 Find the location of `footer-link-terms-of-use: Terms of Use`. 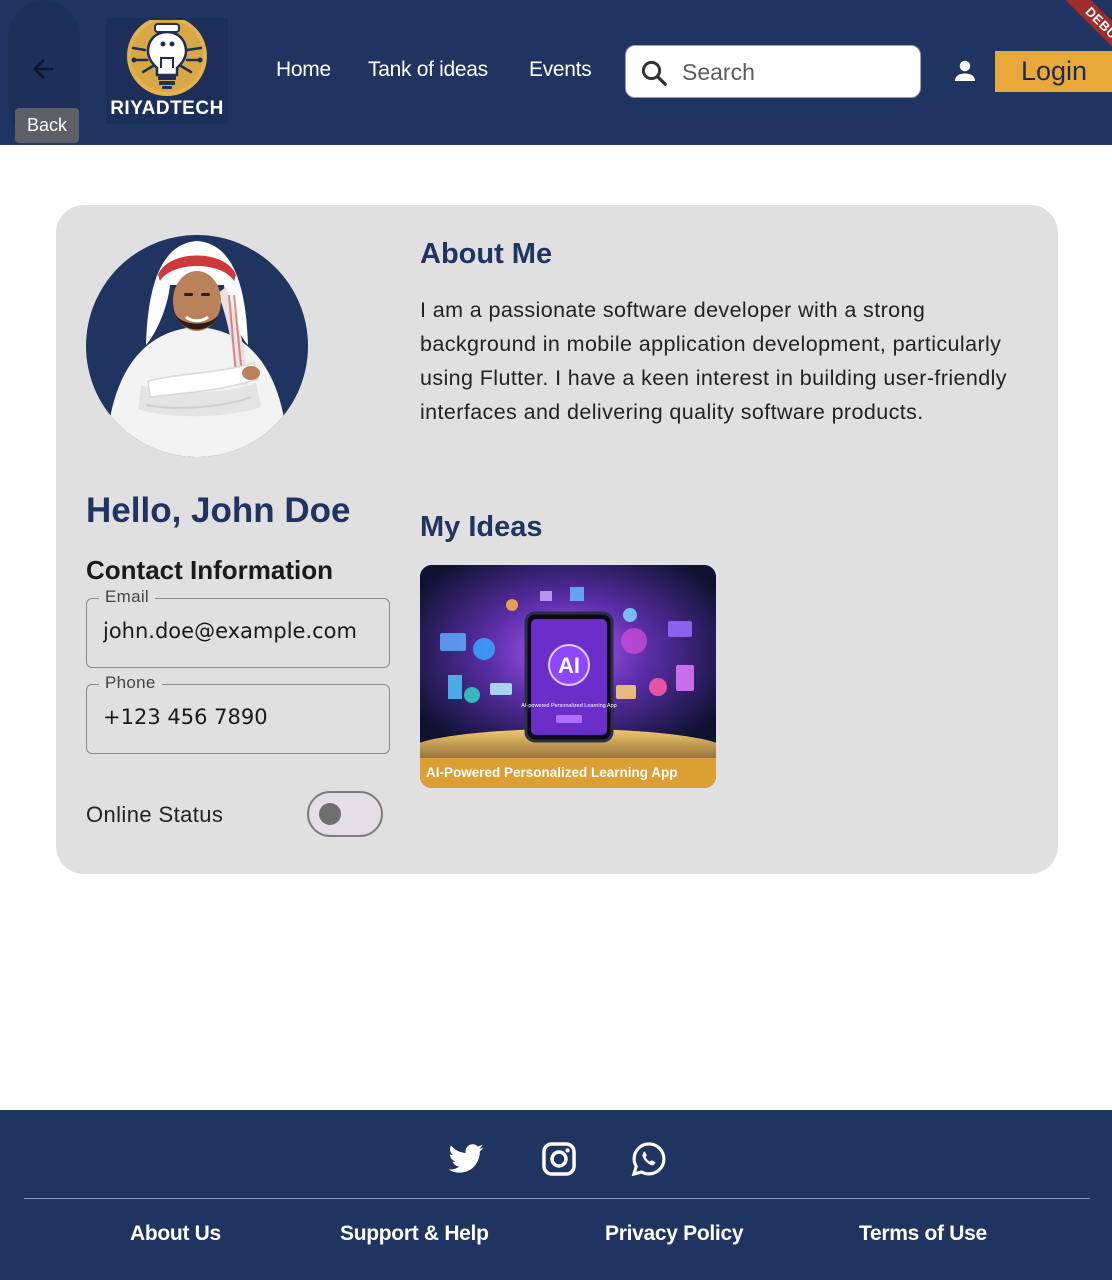

footer-link-terms-of-use: Terms of Use is located at coordinates (923, 1234).